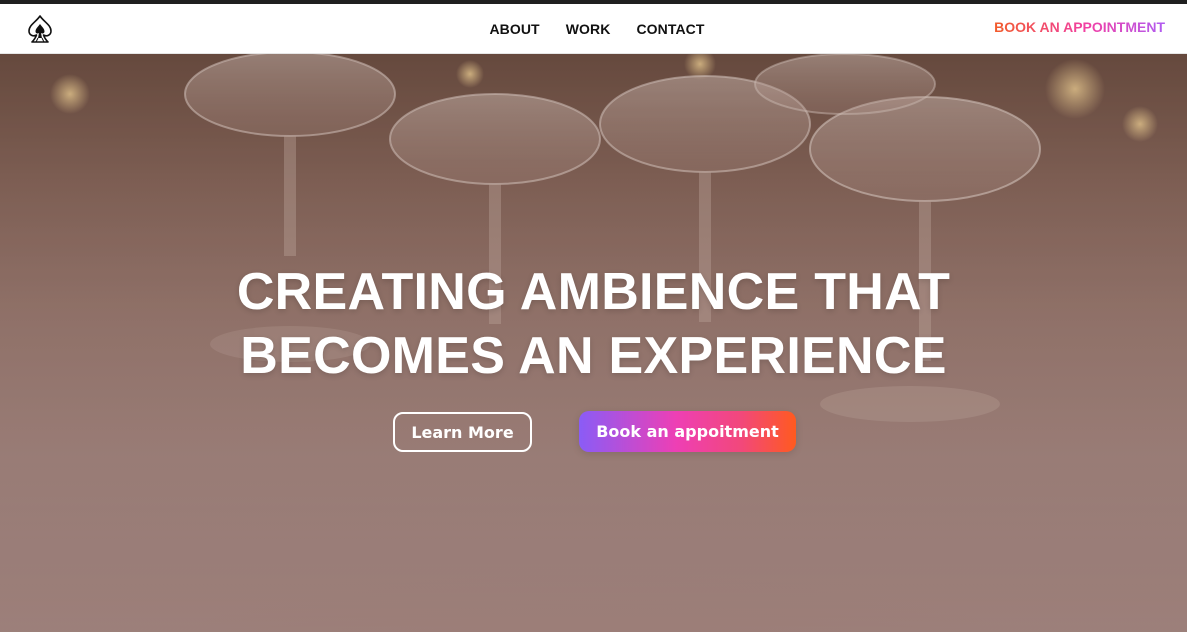  I want to click on nav-link-about: ABOUT, so click(514, 29).